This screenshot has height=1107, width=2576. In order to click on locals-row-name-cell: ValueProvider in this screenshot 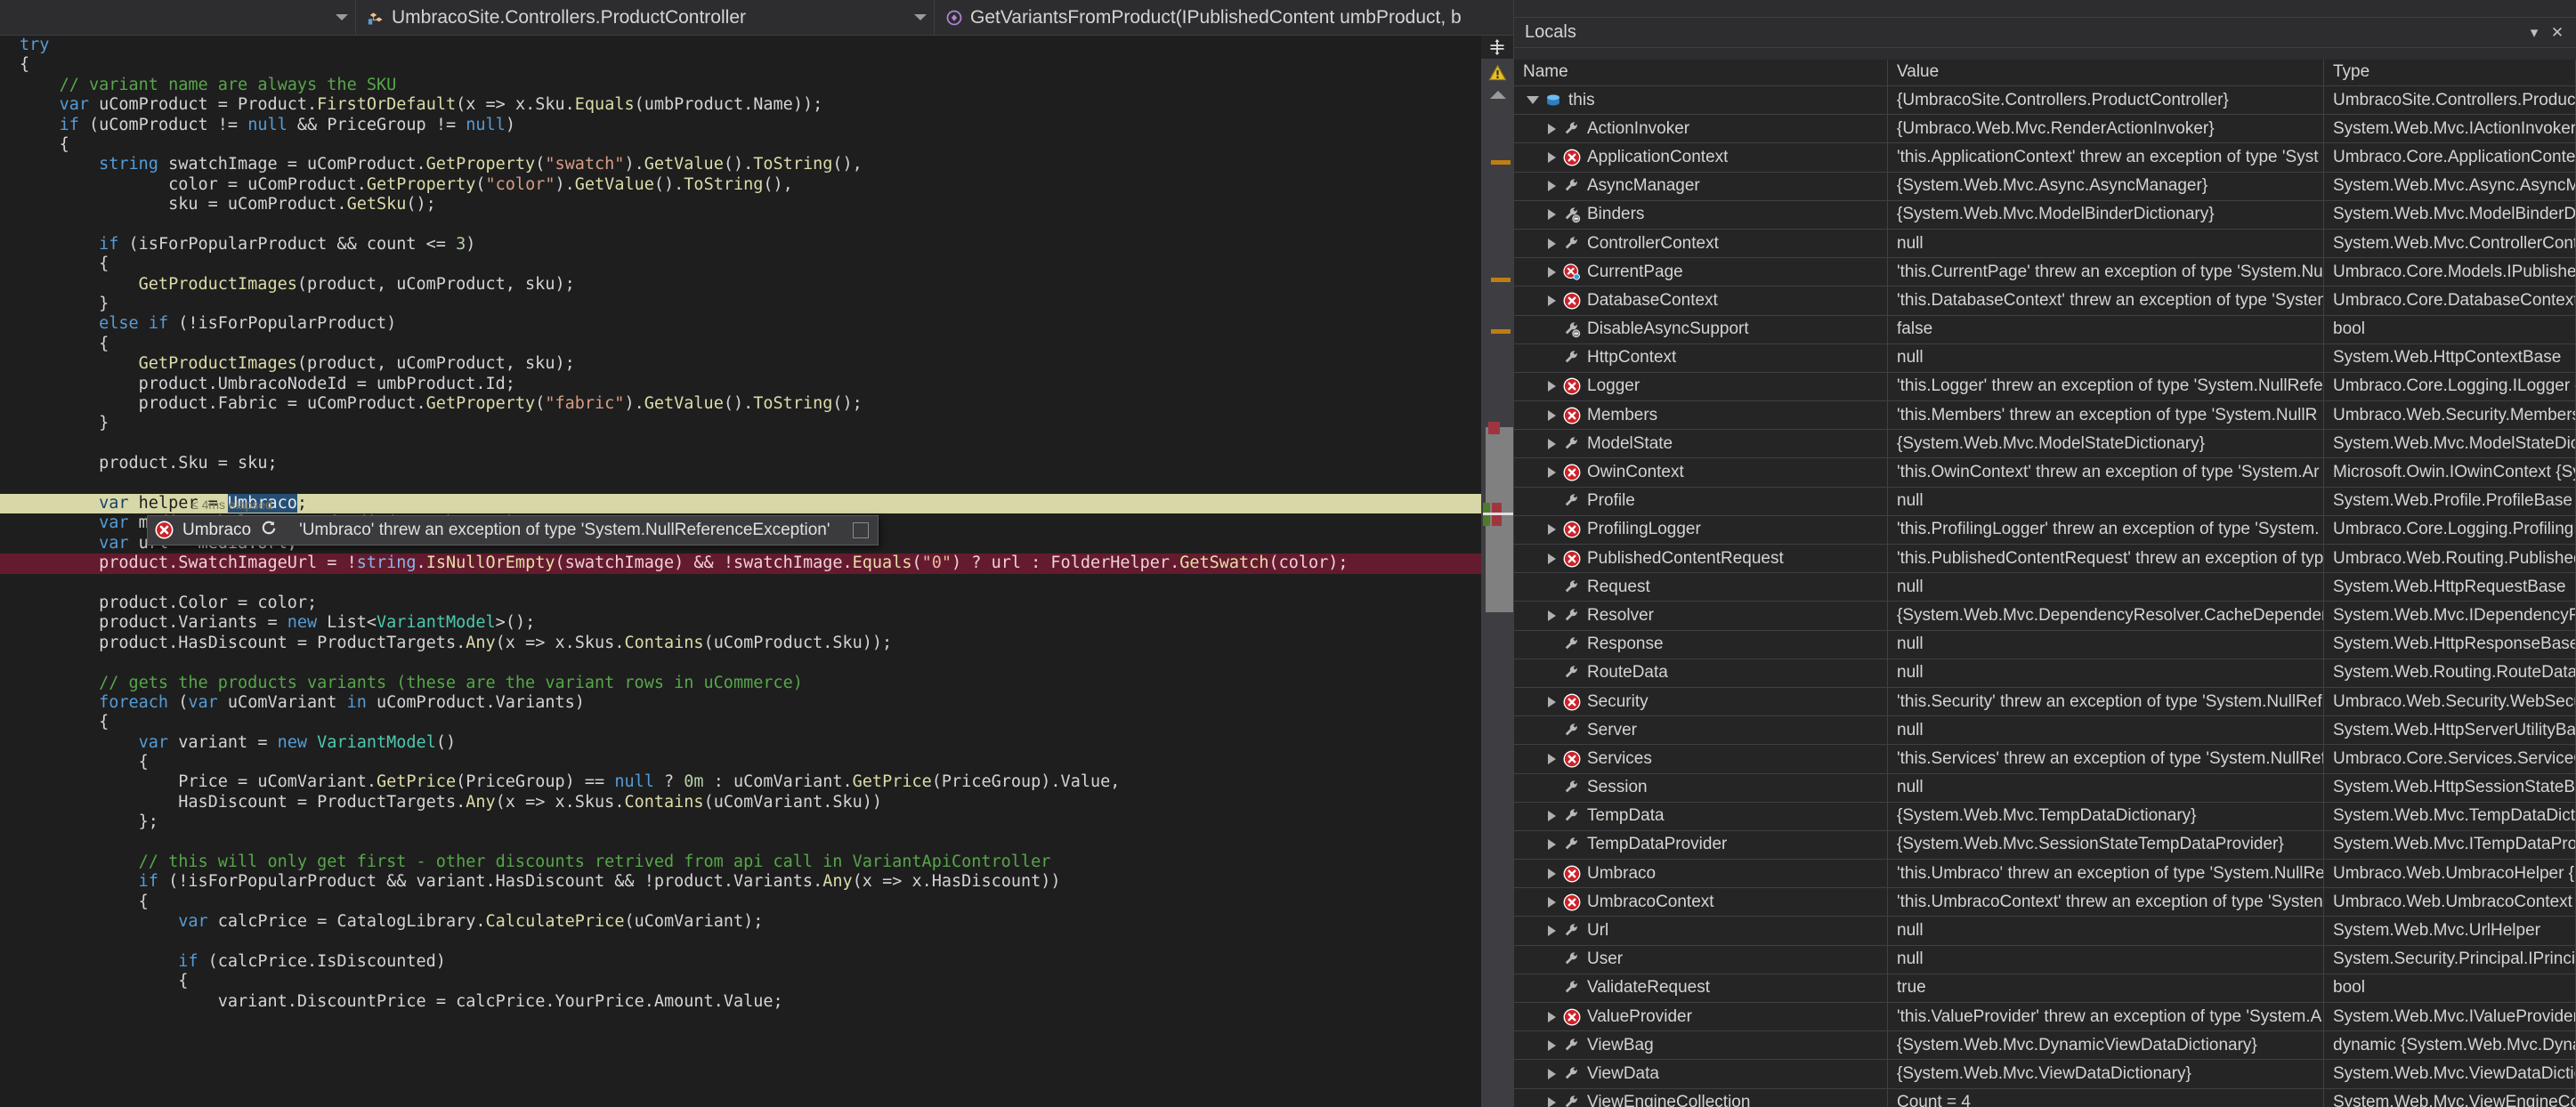, I will do `click(1701, 1017)`.